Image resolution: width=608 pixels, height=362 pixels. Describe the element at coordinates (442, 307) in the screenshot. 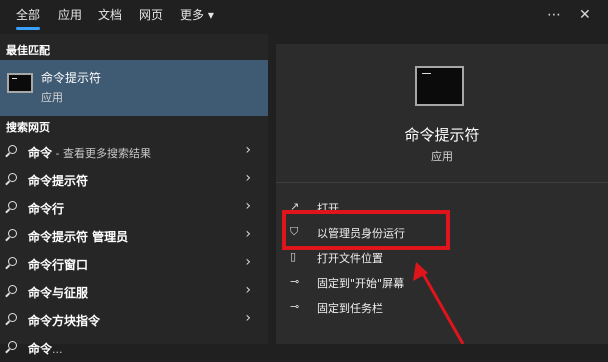

I see `arrow-shaft` at that location.